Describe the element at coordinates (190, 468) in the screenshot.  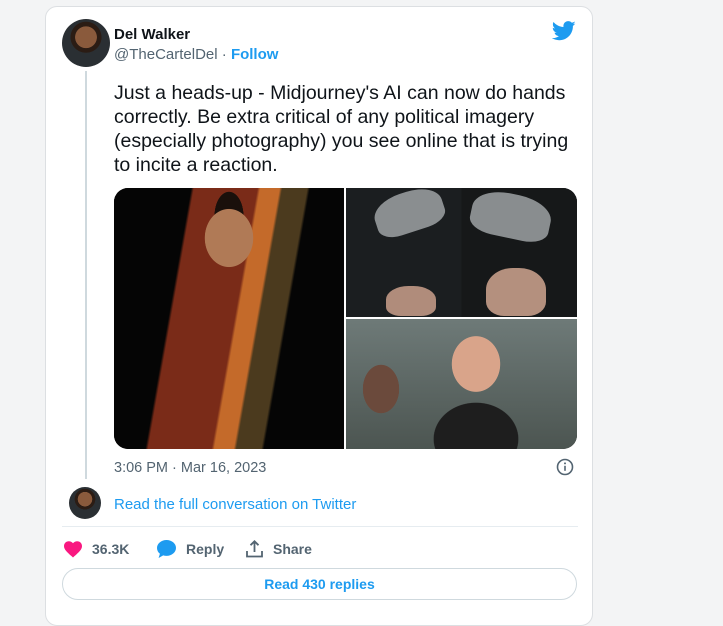
I see `tweet-timestamp: 3:06 PM · Mar 16, 2023` at that location.